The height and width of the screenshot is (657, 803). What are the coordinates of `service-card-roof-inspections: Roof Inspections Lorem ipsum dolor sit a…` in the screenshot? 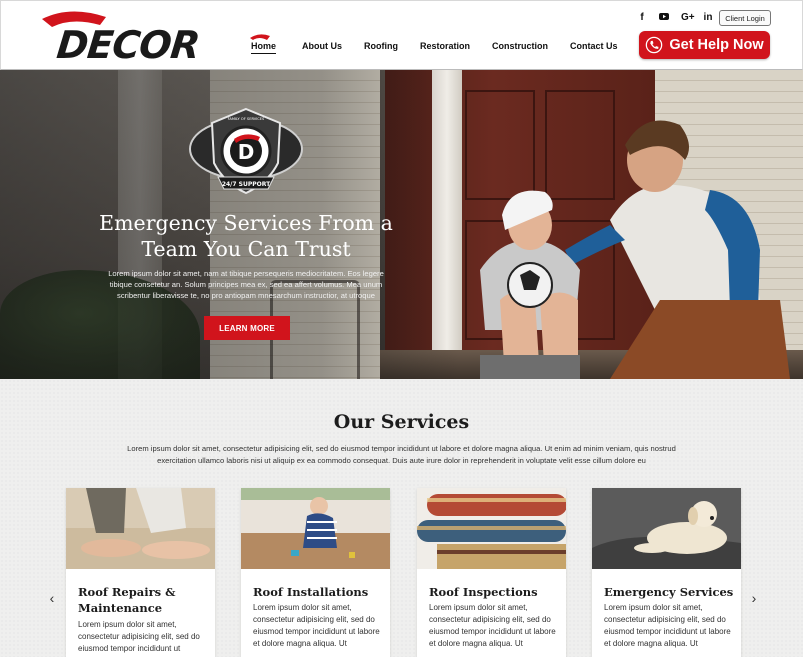 It's located at (491, 572).